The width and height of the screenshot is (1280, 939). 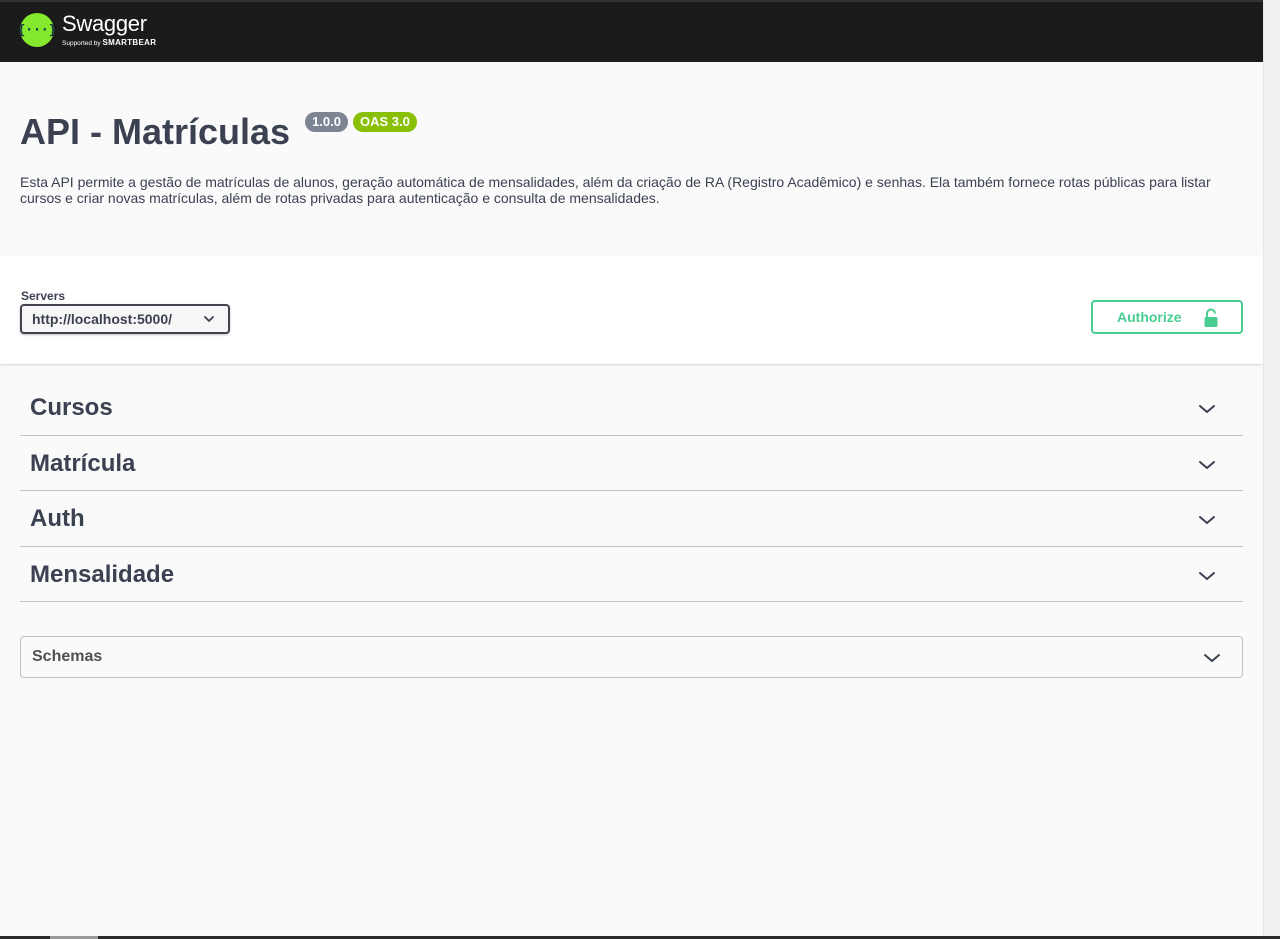 What do you see at coordinates (43, 296) in the screenshot?
I see `servers-label: Servers` at bounding box center [43, 296].